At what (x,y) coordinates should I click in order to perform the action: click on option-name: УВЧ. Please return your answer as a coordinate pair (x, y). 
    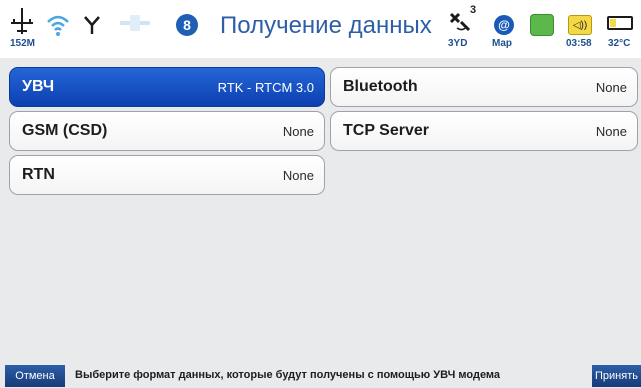
    Looking at the image, I should click on (38, 86).